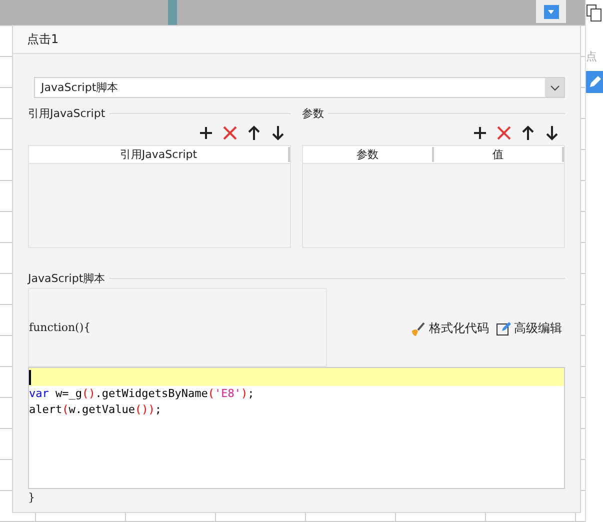  Describe the element at coordinates (95, 410) in the screenshot. I see `code-line: alert(w.getValue());` at that location.